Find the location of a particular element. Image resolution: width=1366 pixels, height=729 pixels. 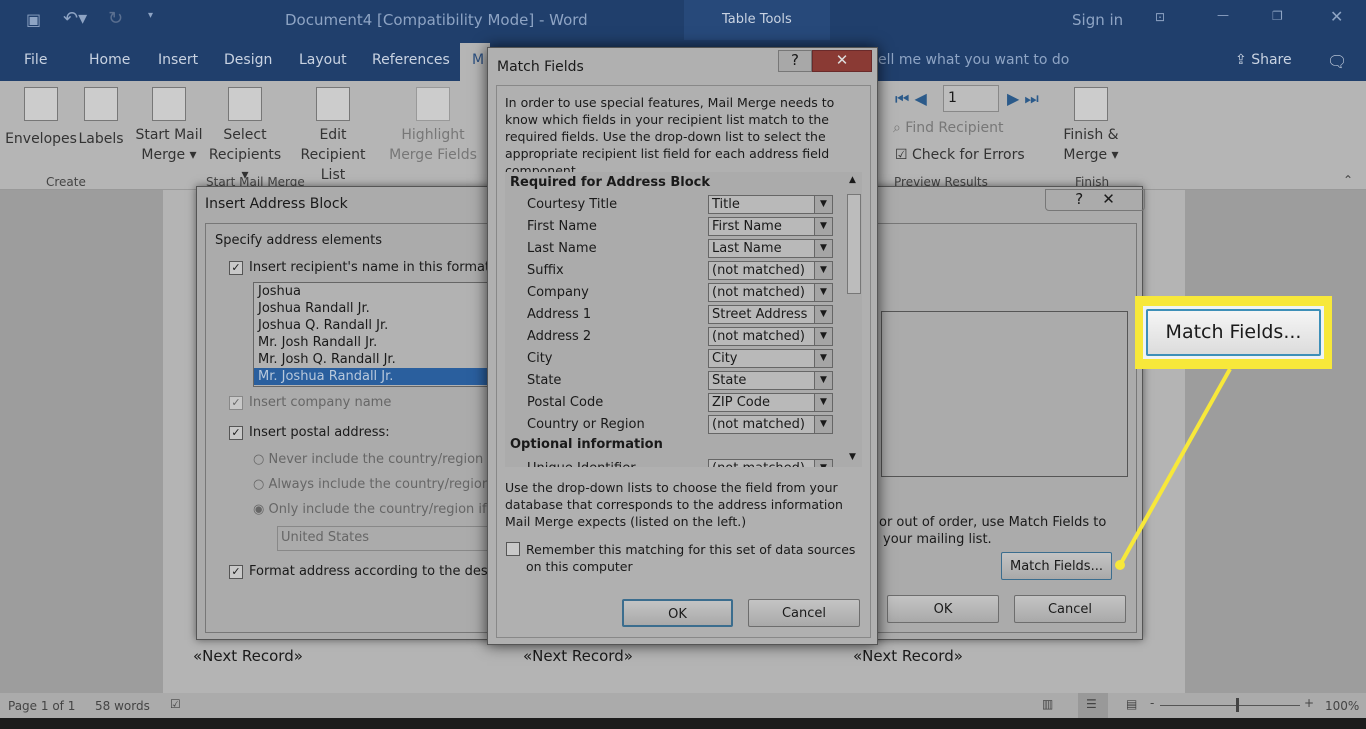

collapse-ribbon-icon: ⌃ is located at coordinates (1348, 180).